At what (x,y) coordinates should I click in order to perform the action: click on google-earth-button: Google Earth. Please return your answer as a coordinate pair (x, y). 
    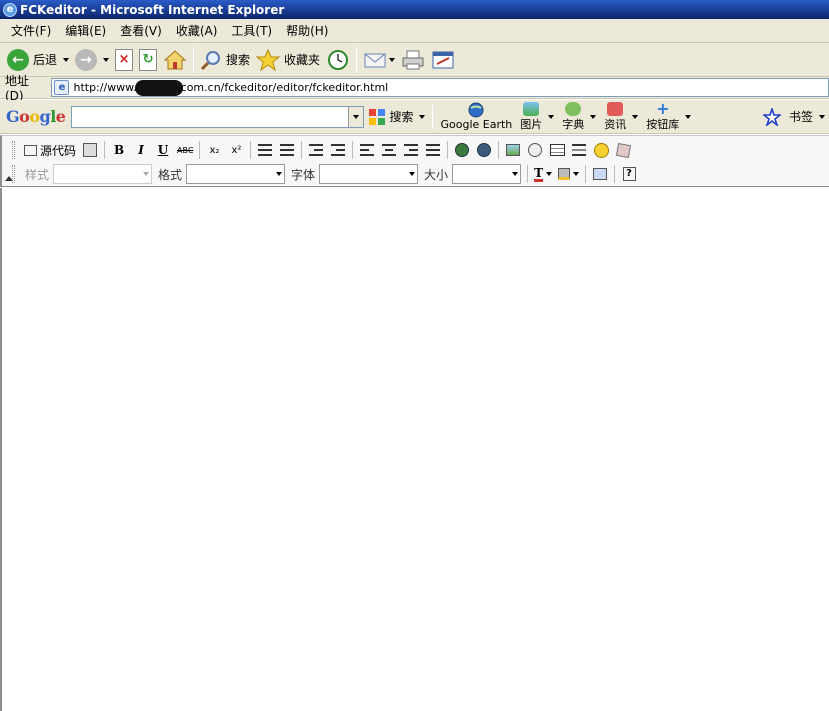
    Looking at the image, I should click on (476, 117).